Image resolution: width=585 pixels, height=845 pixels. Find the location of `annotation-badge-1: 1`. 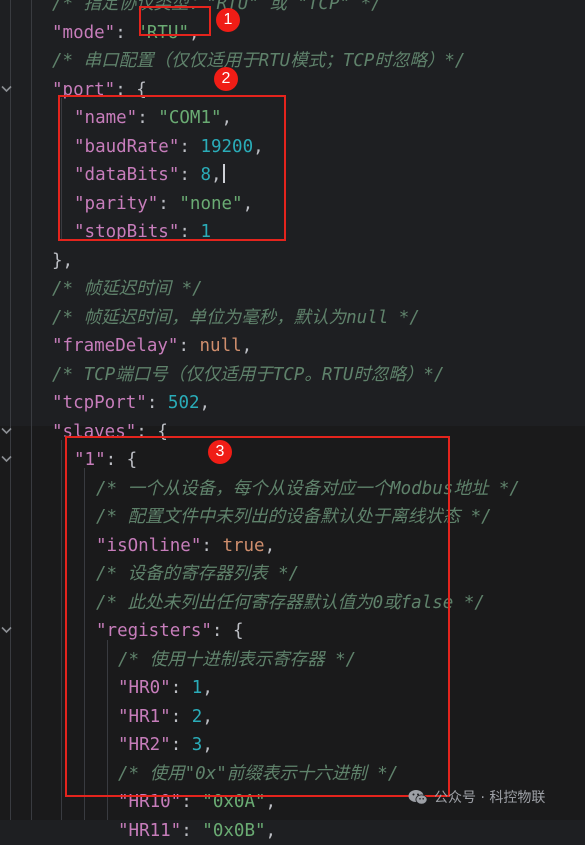

annotation-badge-1: 1 is located at coordinates (228, 20).